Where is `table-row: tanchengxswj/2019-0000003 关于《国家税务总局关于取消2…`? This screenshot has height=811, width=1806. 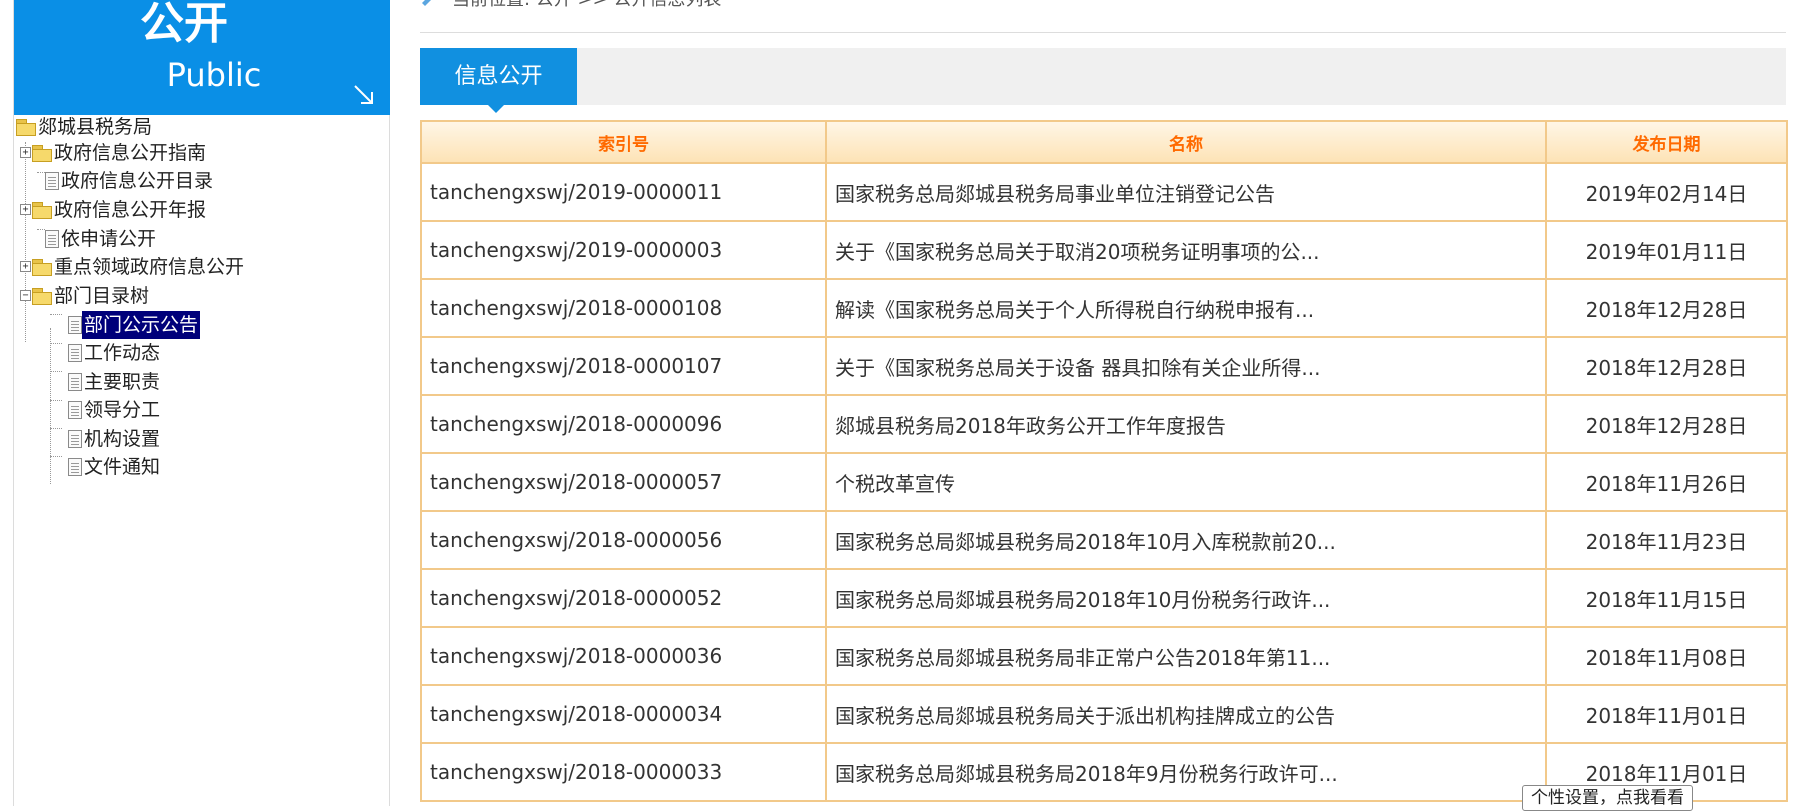
table-row: tanchengxswj/2019-0000003 关于《国家税务总局关于取消2… is located at coordinates (1104, 250).